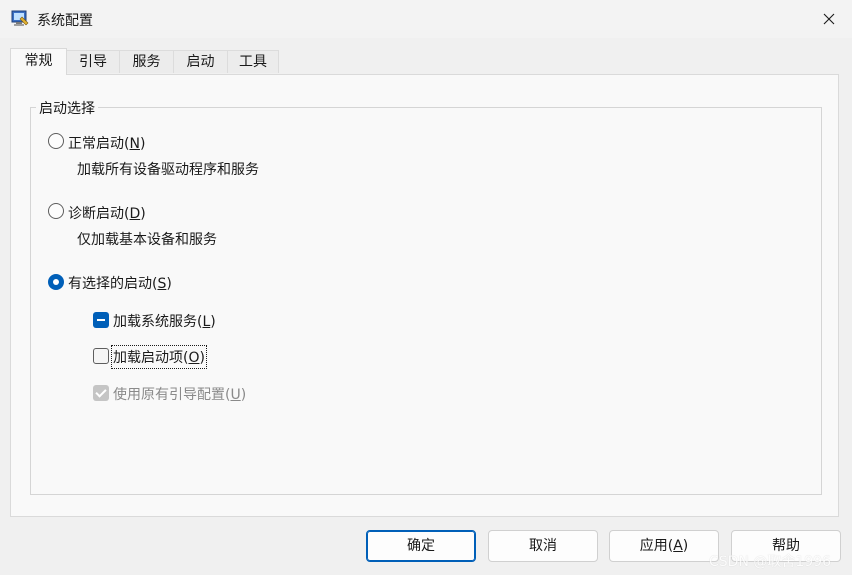  I want to click on window-title: 系统配置, so click(65, 21).